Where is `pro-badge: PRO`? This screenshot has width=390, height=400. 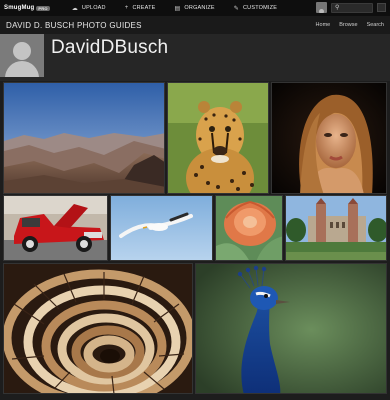 pro-badge: PRO is located at coordinates (43, 8).